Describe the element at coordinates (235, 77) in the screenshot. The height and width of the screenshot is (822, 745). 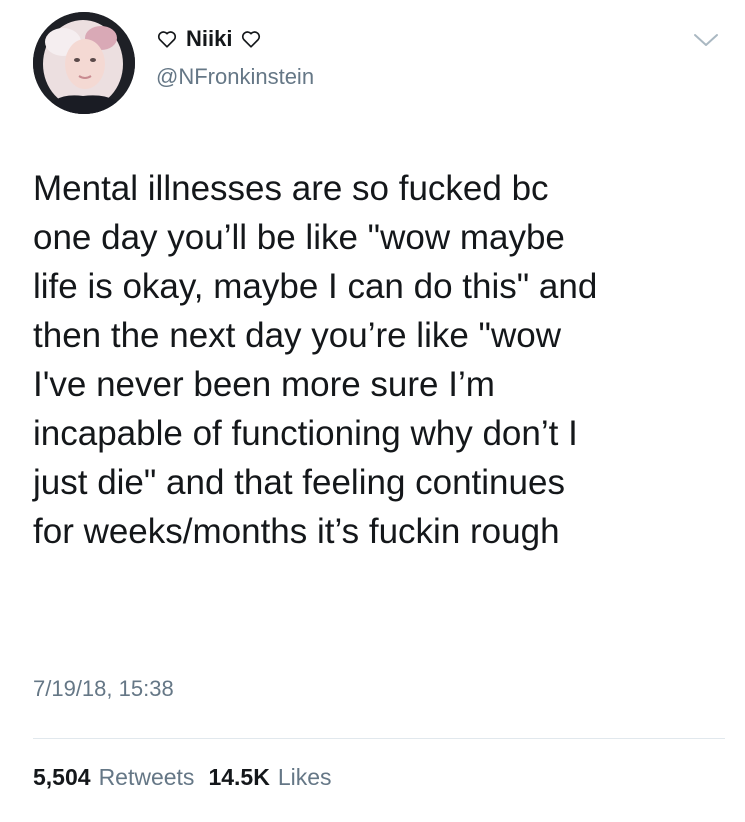
I see `author-handle: @NFronkinstein` at that location.